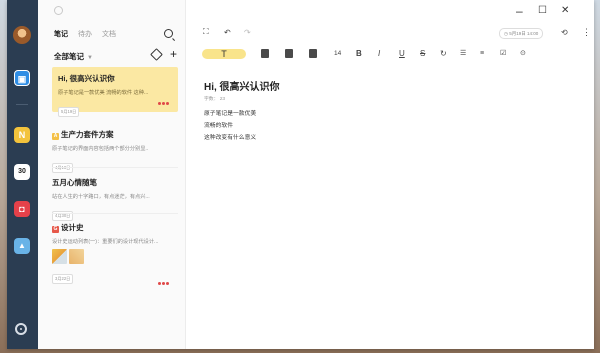  I want to click on avatar, so click(22, 35).